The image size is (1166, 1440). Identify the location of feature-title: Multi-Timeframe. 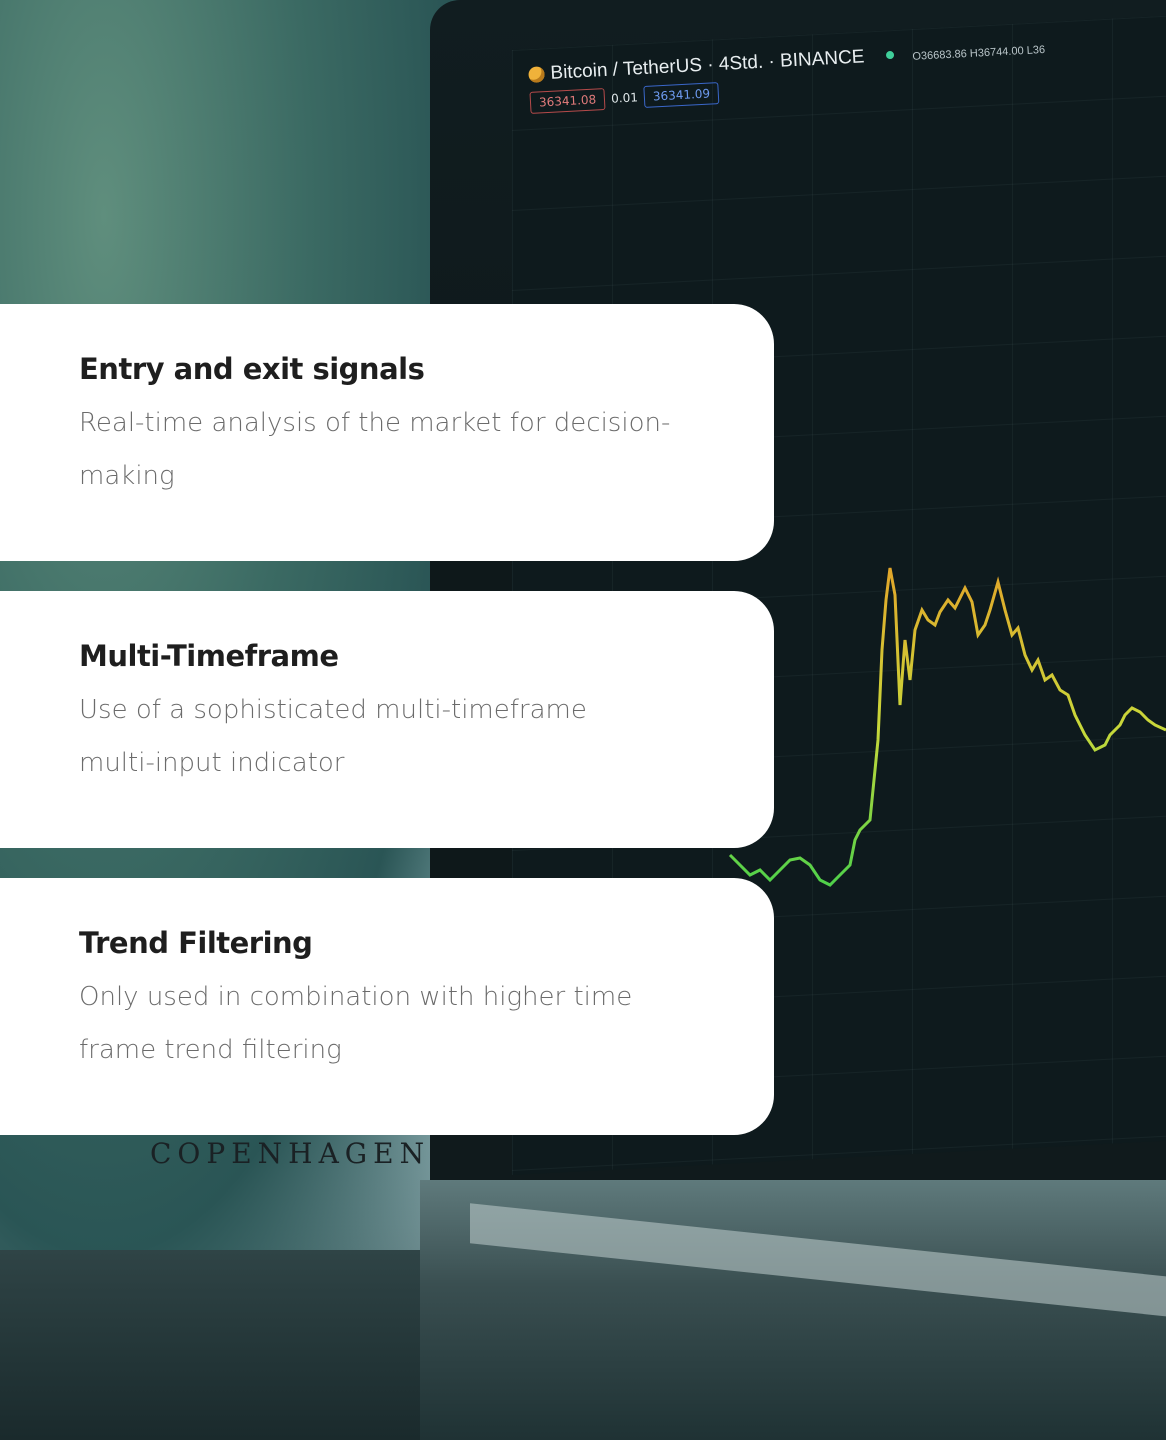
(209, 656).